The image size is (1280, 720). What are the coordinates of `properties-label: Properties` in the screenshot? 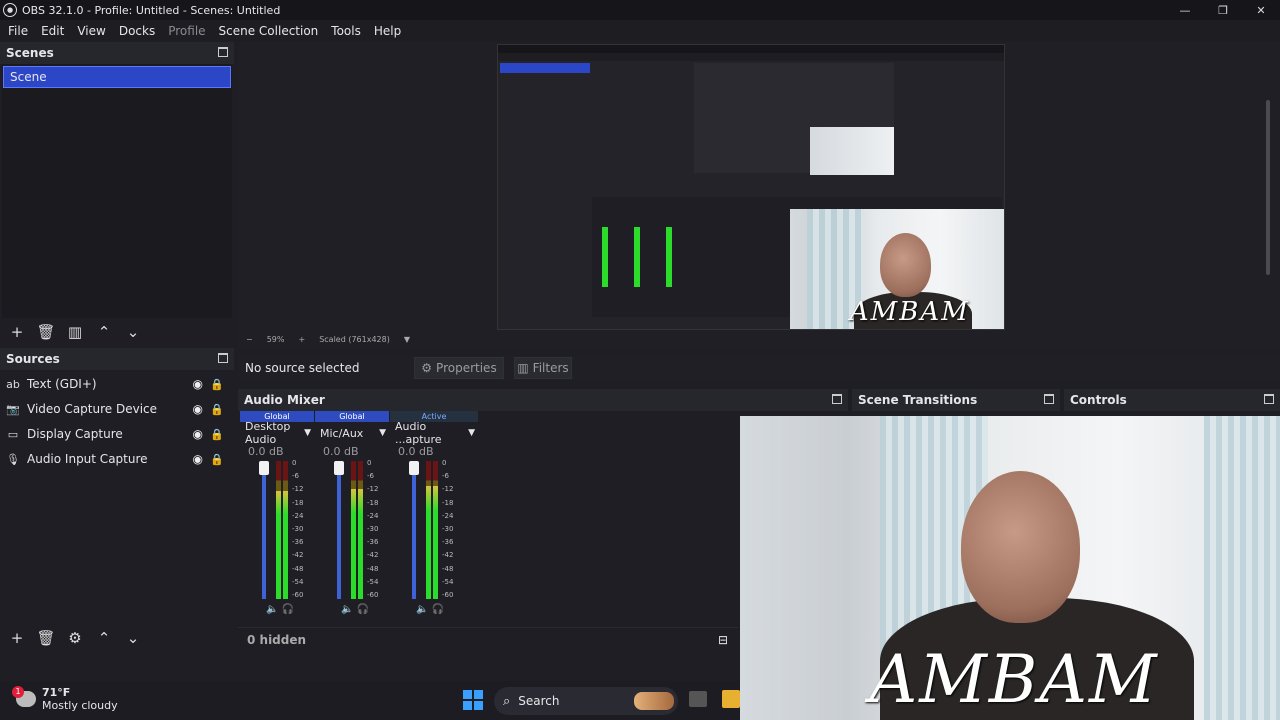 It's located at (466, 368).